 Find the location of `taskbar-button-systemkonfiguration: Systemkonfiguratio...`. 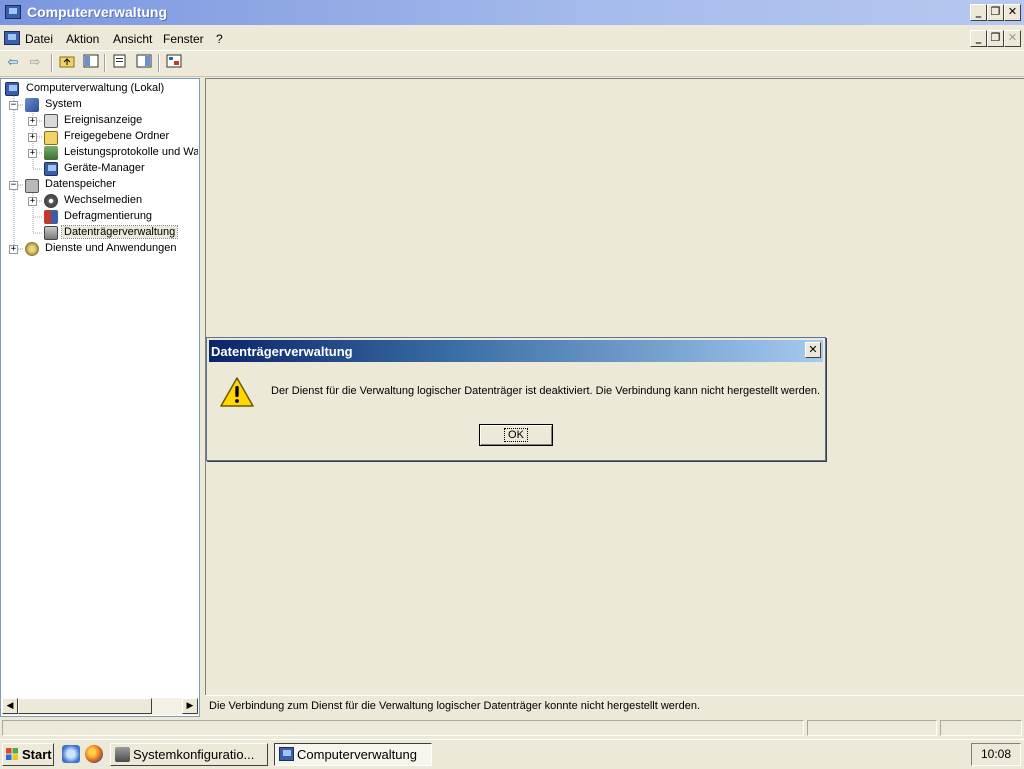

taskbar-button-systemkonfiguration: Systemkonfiguratio... is located at coordinates (189, 754).